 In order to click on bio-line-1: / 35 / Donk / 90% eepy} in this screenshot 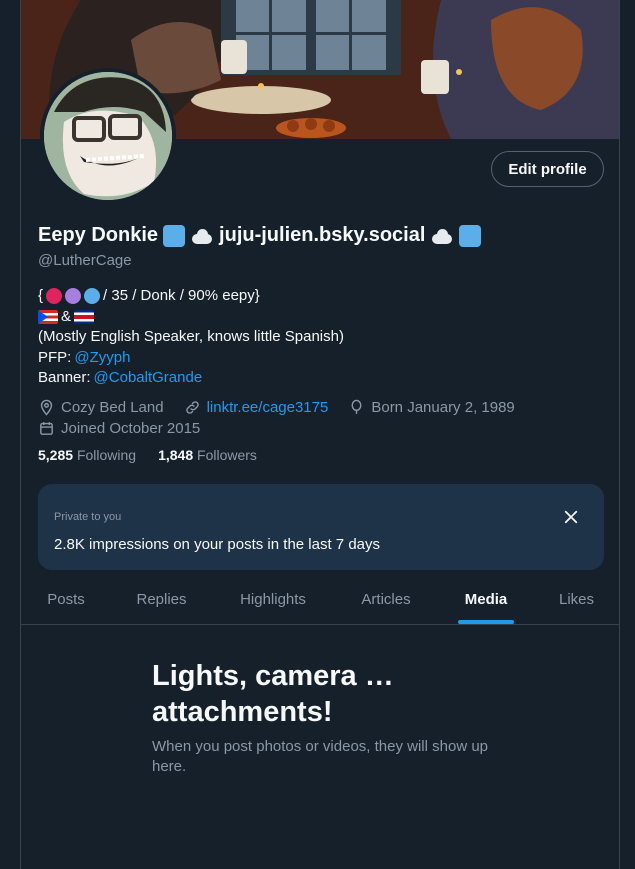, I will do `click(181, 295)`.